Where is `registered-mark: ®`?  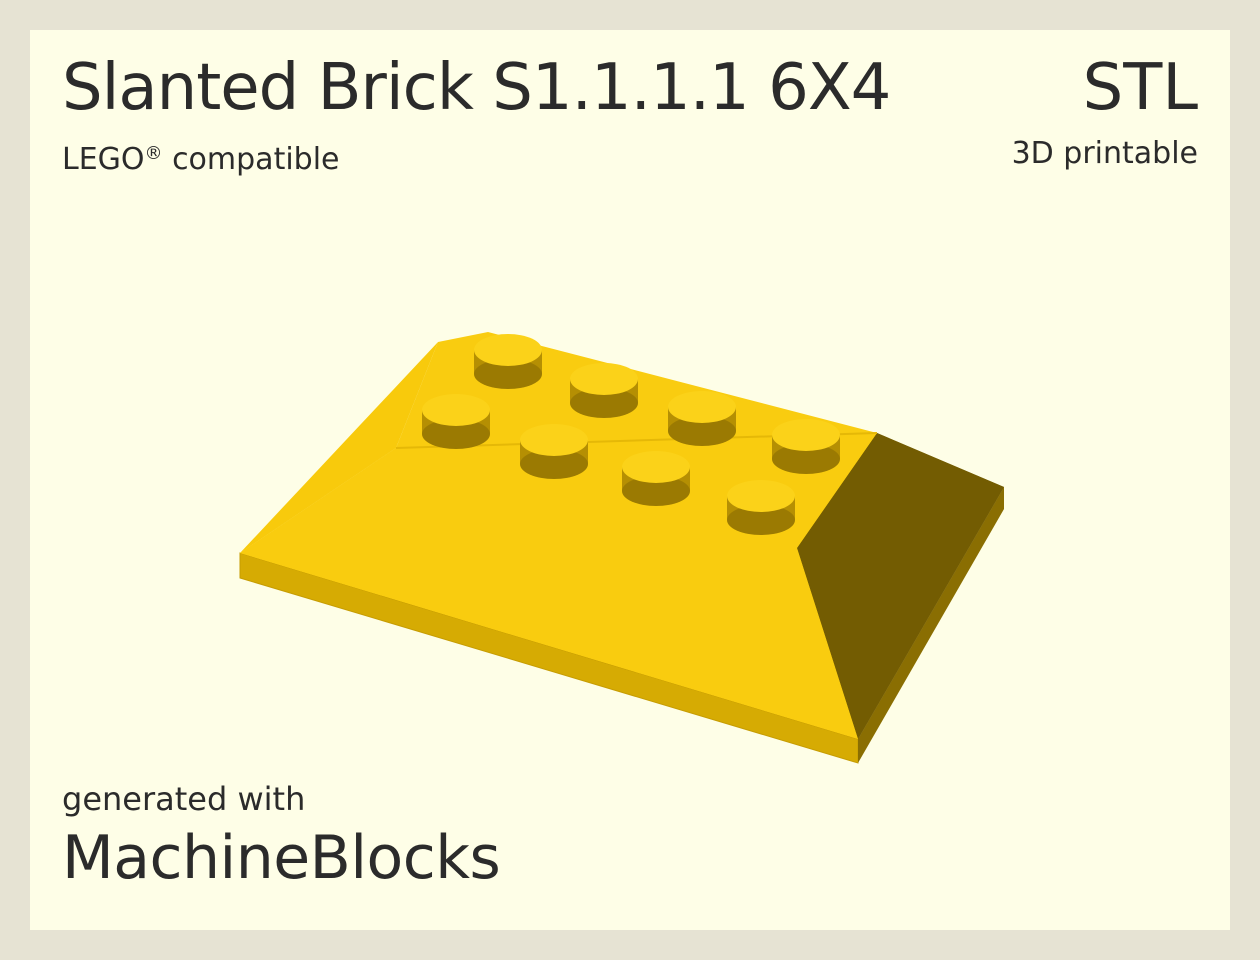
registered-mark: ® is located at coordinates (153, 153).